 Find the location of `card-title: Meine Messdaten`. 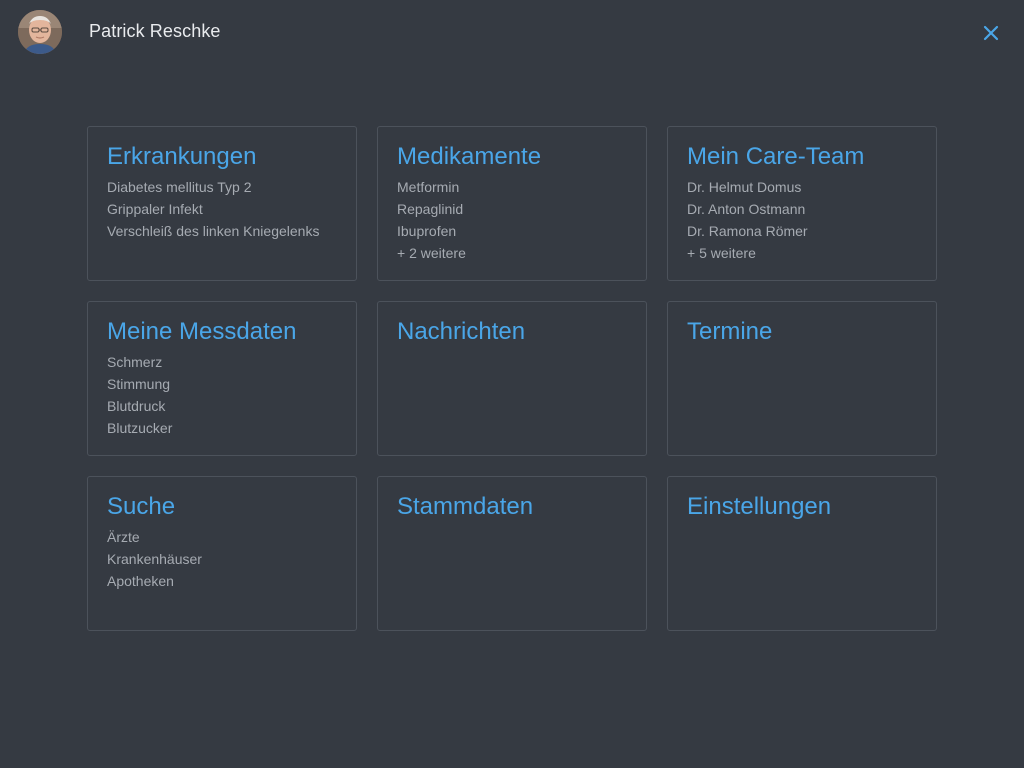

card-title: Meine Messdaten is located at coordinates (202, 331).